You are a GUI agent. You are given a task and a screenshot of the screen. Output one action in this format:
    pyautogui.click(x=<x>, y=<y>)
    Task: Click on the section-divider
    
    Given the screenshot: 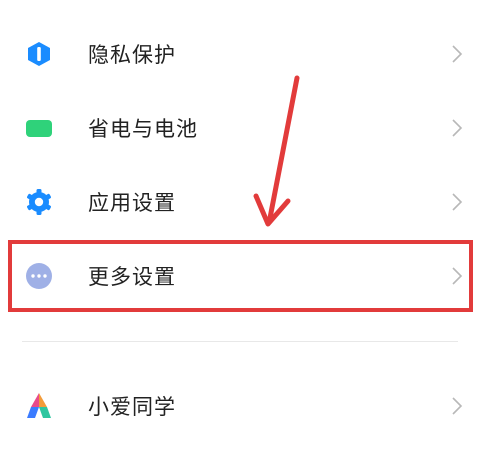 What is the action you would take?
    pyautogui.click(x=240, y=341)
    